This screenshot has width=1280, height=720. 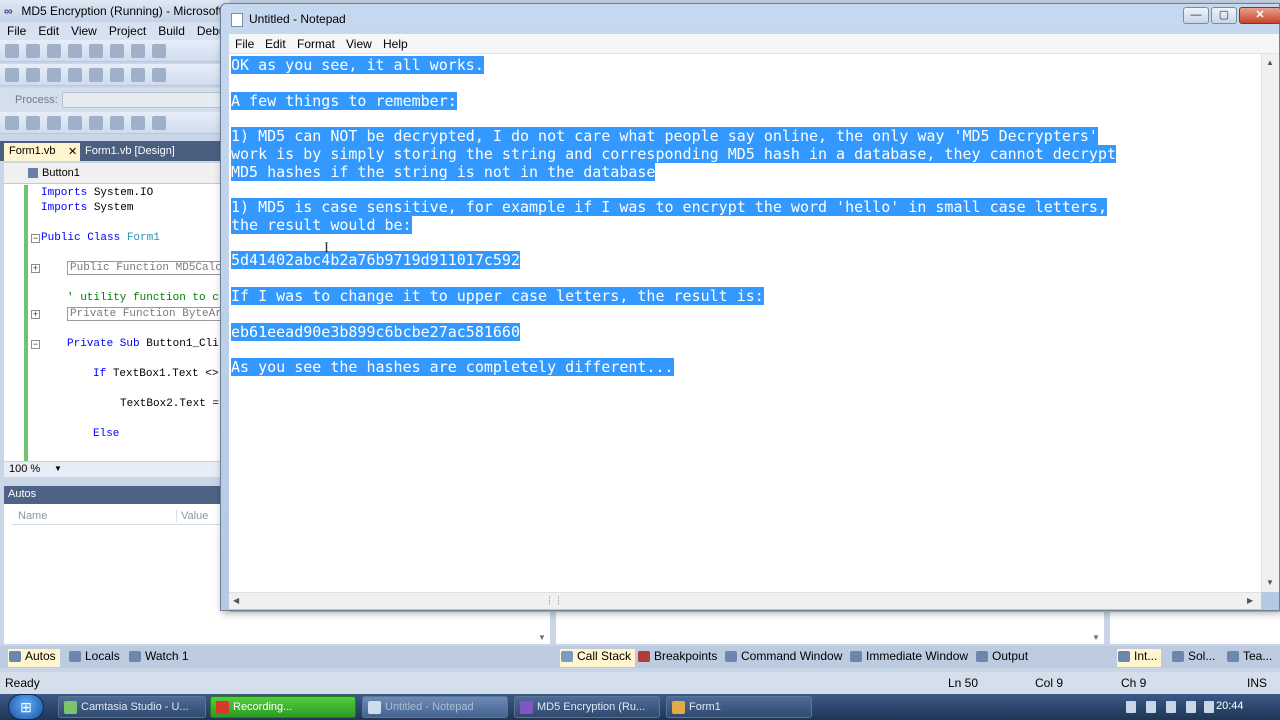 I want to click on tab-autos: Autos, so click(x=34, y=658).